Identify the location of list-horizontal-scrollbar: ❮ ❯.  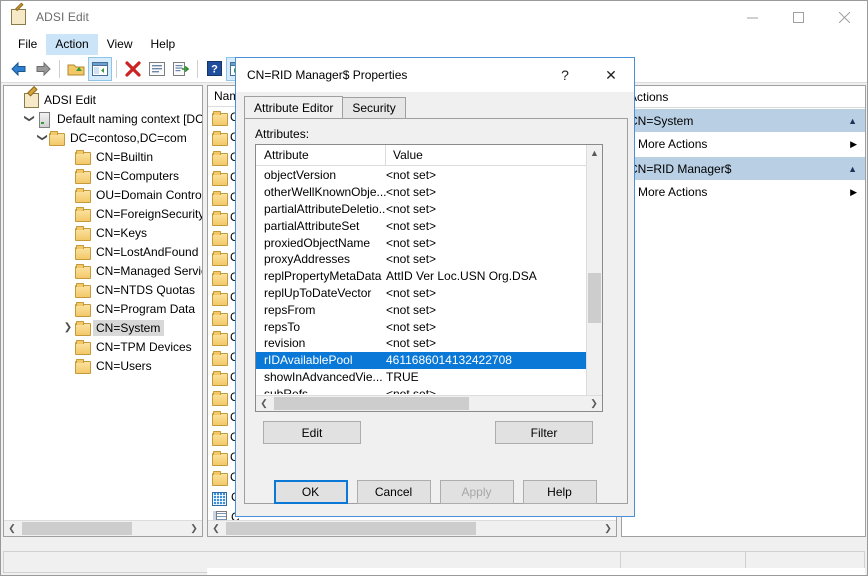
(412, 528).